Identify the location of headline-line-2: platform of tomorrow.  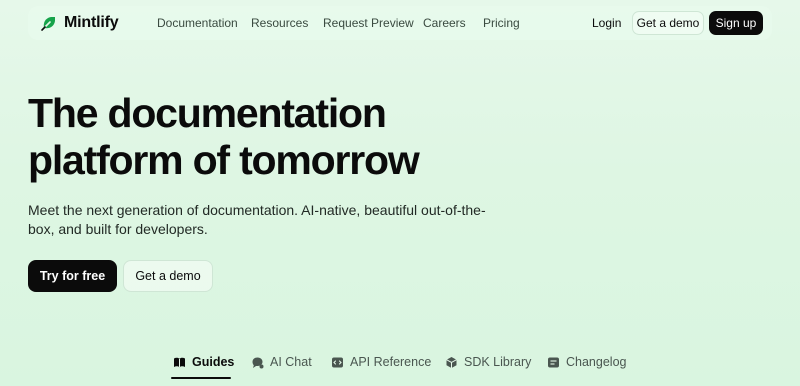
(224, 160).